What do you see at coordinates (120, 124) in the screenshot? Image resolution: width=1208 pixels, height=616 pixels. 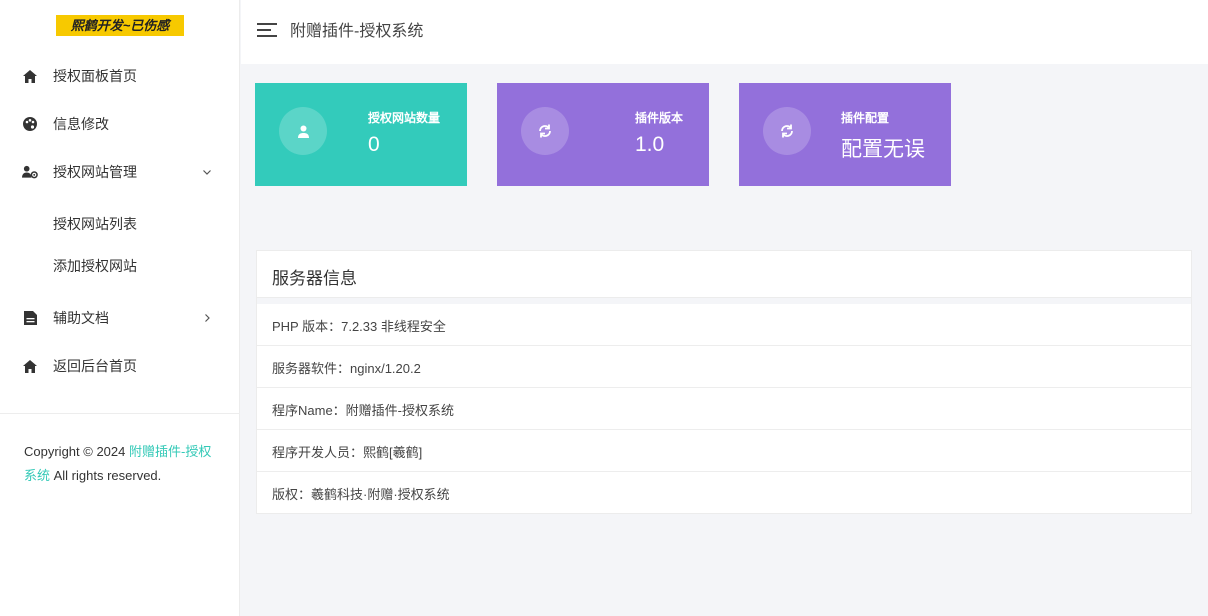 I see `sidebar-item-profile: 信息修改` at bounding box center [120, 124].